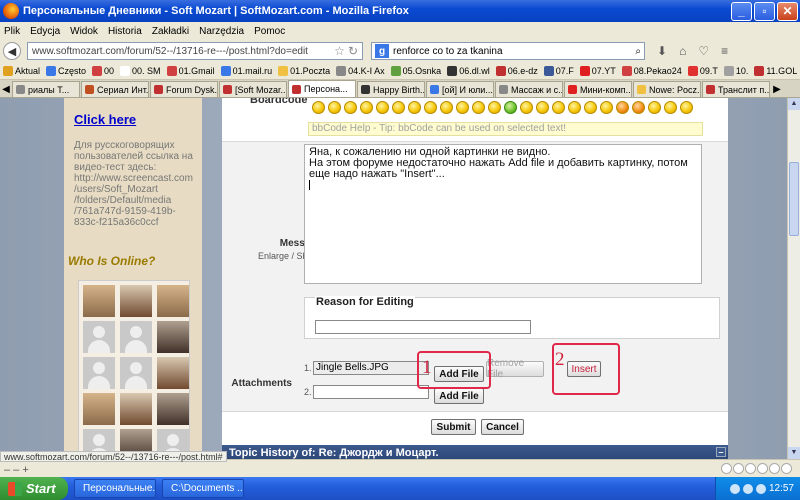 This screenshot has height=500, width=800. What do you see at coordinates (246, 70) in the screenshot?
I see `bookmark-item: 01.mail.ru` at bounding box center [246, 70].